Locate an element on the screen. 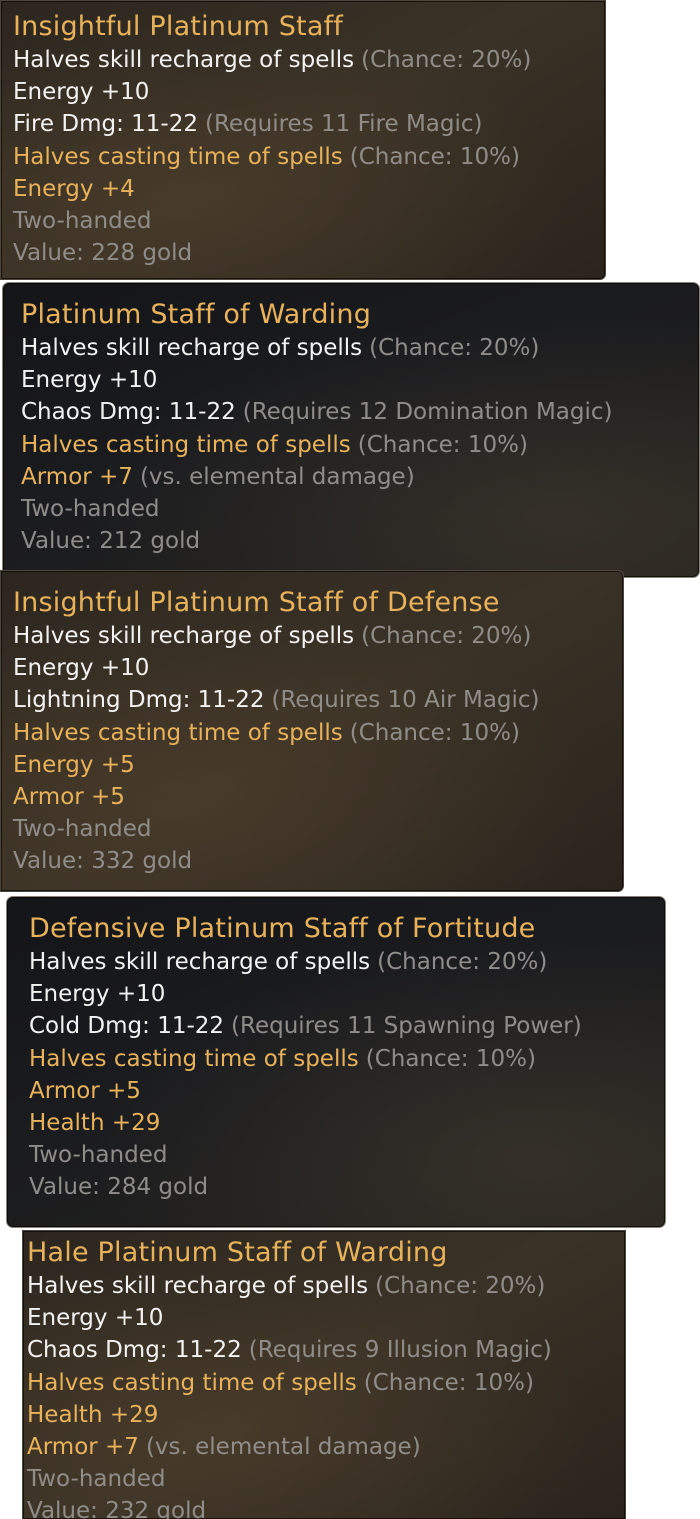 The height and width of the screenshot is (1519, 700). item-value: Value: 212 gold is located at coordinates (111, 541).